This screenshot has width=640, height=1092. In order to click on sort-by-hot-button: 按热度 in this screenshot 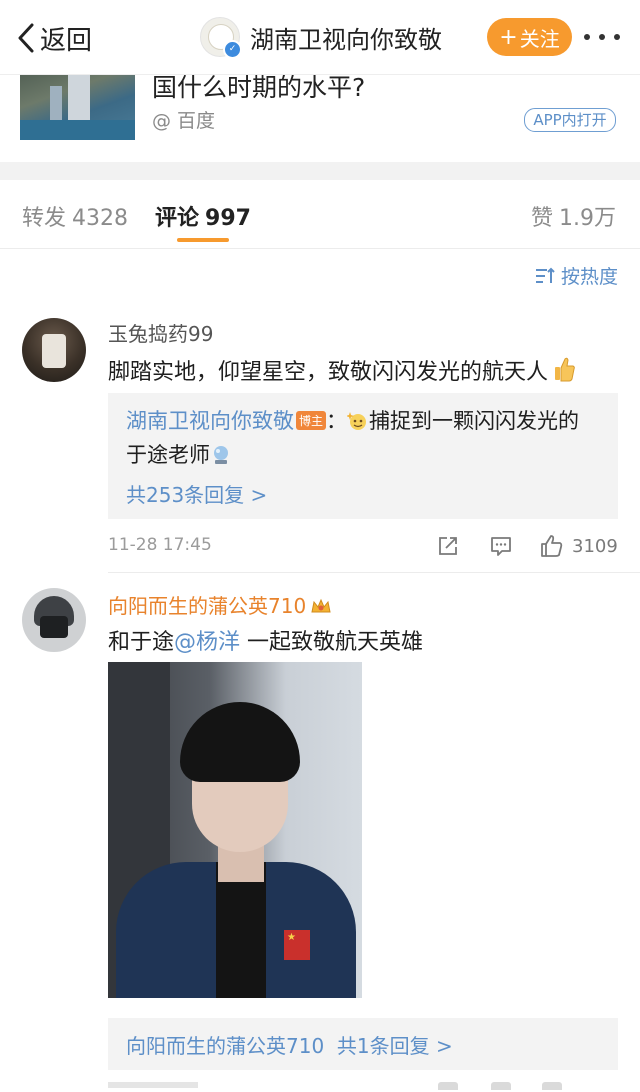, I will do `click(576, 275)`.